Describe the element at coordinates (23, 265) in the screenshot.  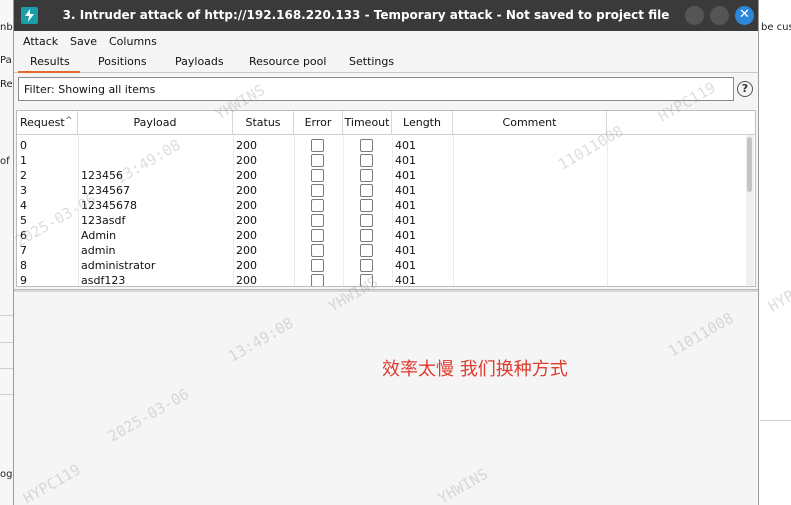
I see `cell-request: 8` at that location.